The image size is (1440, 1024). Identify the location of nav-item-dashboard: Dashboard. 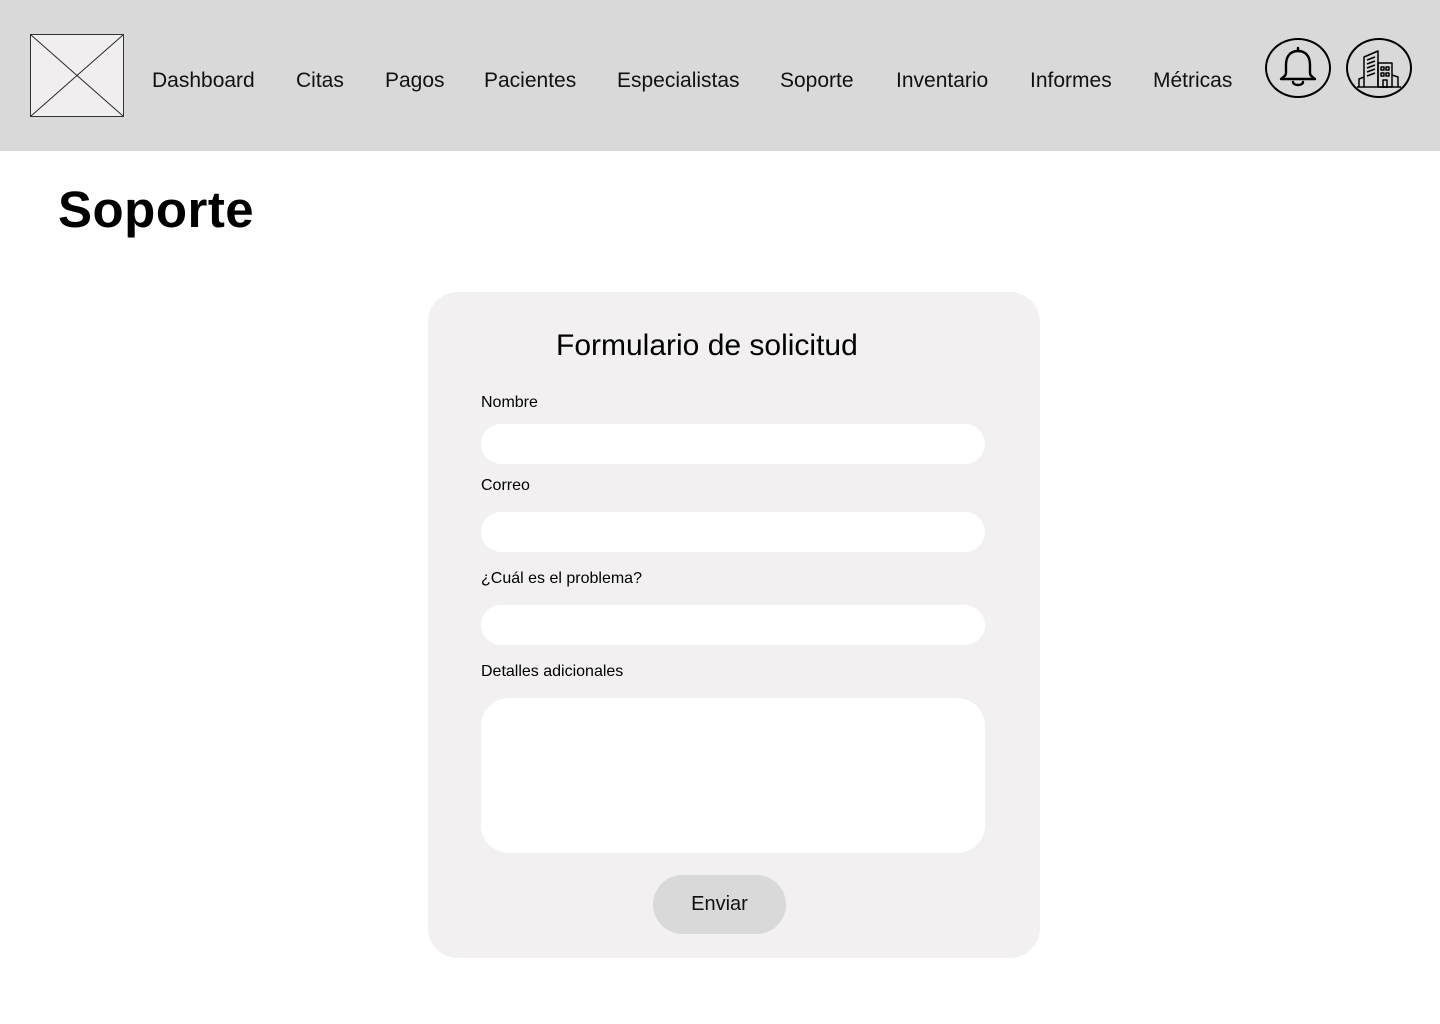
(203, 81).